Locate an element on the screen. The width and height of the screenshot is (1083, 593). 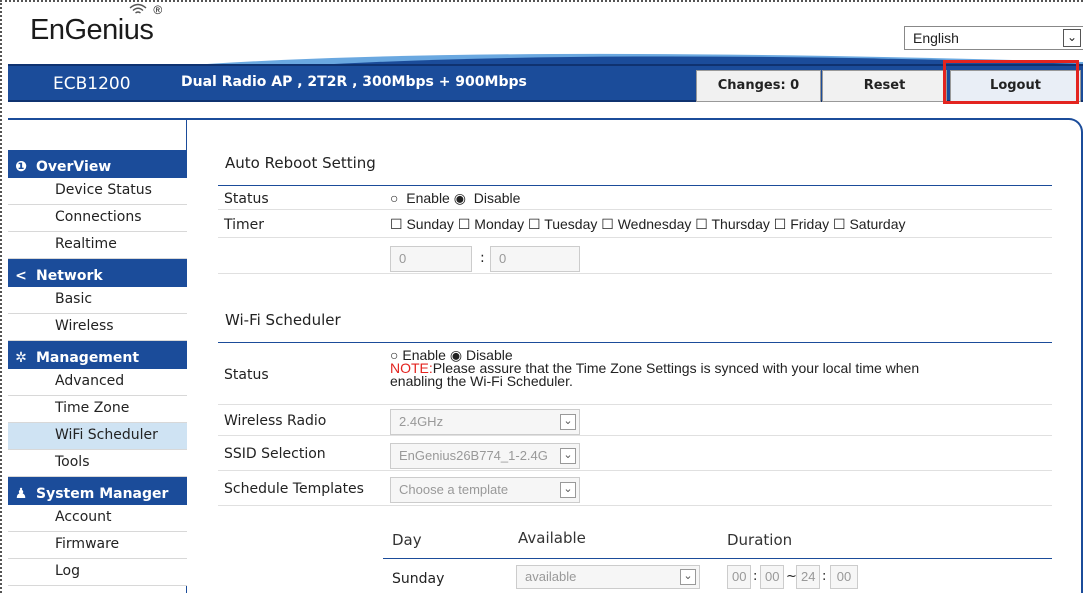
share-icon: < is located at coordinates (21, 275).